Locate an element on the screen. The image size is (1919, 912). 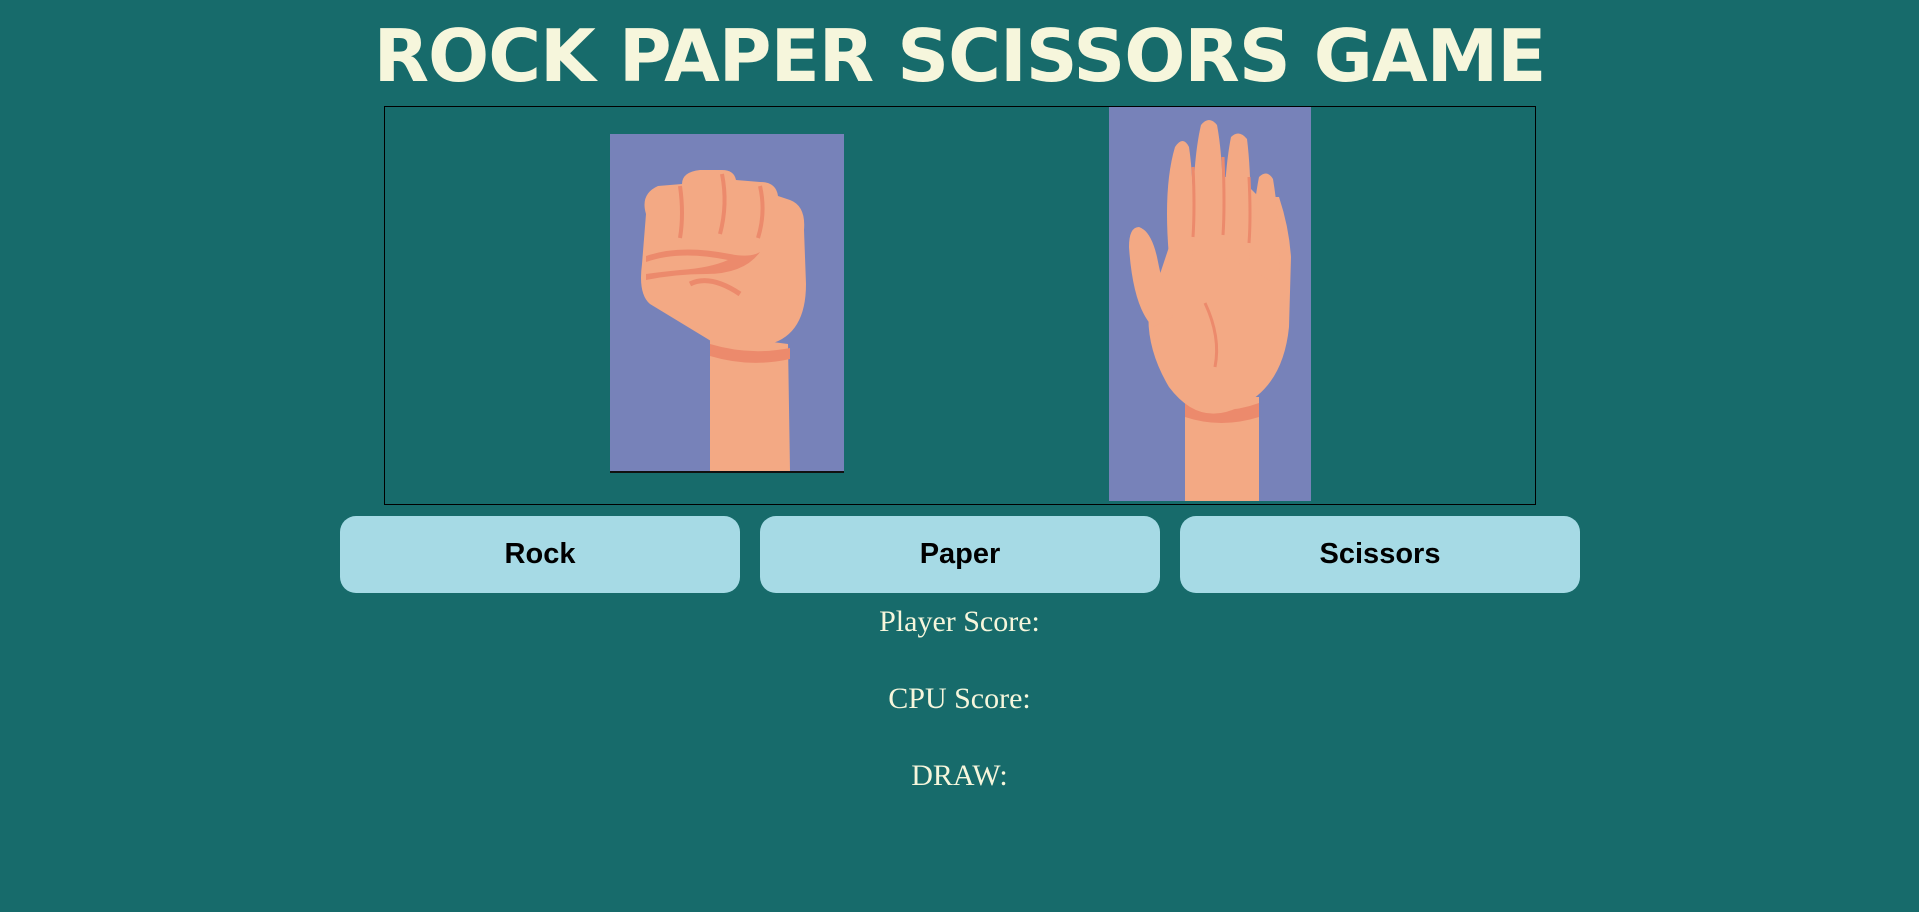
cpu-score-label: CPU Score: is located at coordinates (959, 698).